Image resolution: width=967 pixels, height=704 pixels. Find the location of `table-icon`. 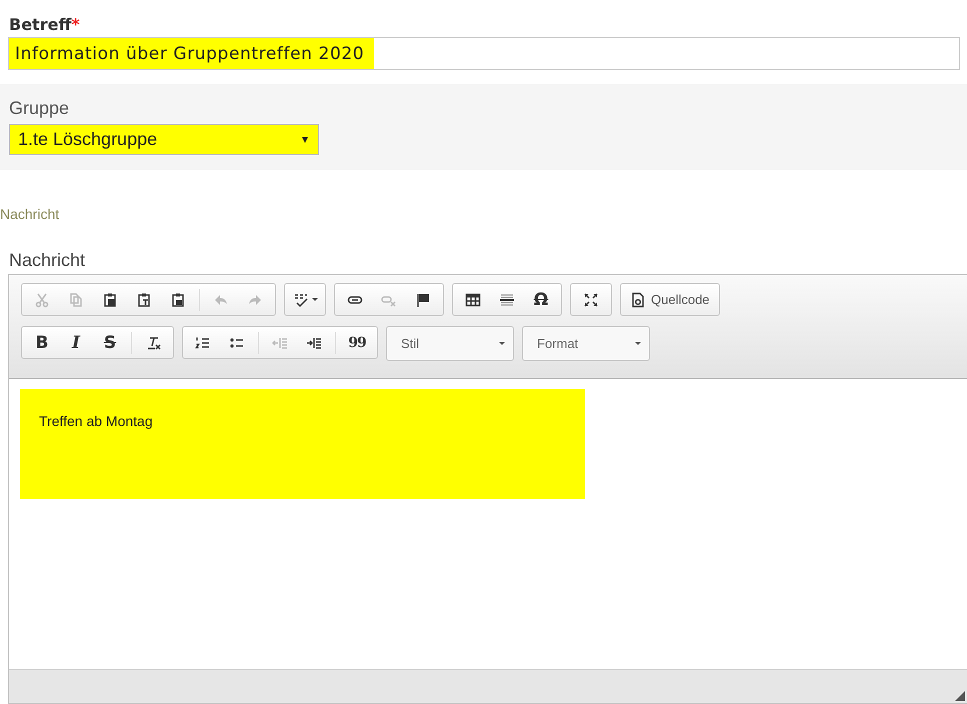

table-icon is located at coordinates (473, 300).